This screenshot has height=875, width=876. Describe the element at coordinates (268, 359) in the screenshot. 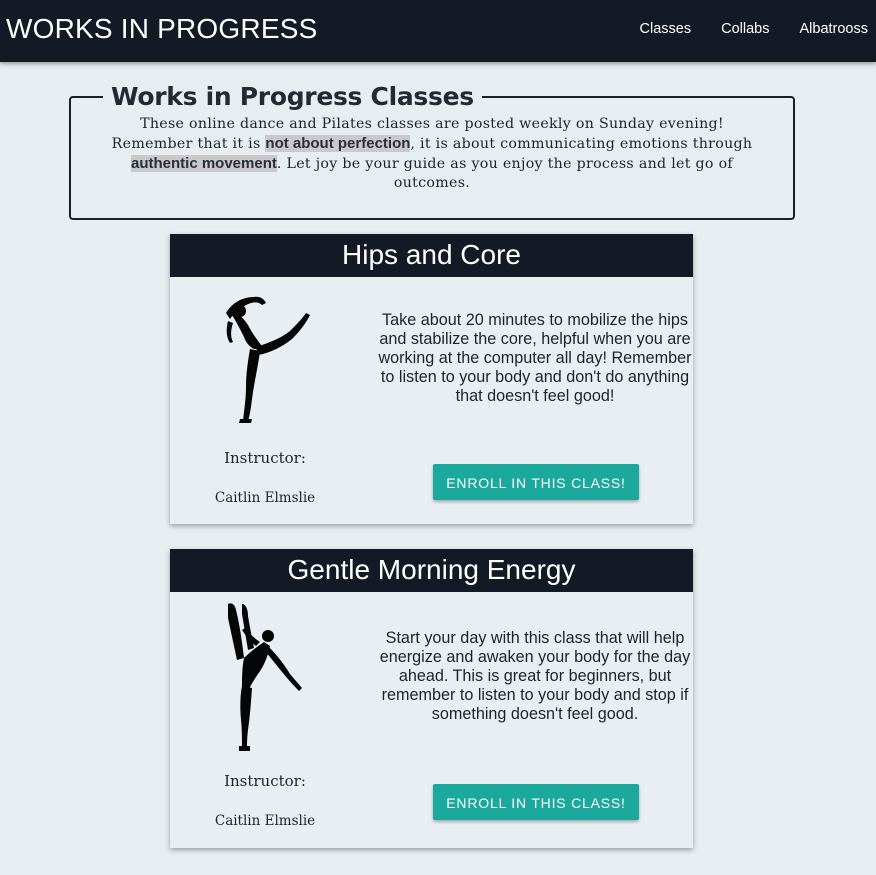

I see `dancer-arabesque-silhouette-icon` at that location.